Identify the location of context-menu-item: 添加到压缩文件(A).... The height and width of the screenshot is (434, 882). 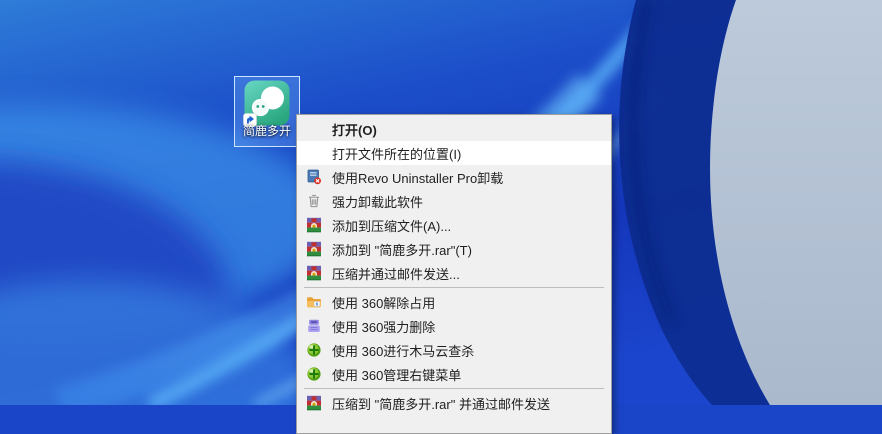
(454, 225).